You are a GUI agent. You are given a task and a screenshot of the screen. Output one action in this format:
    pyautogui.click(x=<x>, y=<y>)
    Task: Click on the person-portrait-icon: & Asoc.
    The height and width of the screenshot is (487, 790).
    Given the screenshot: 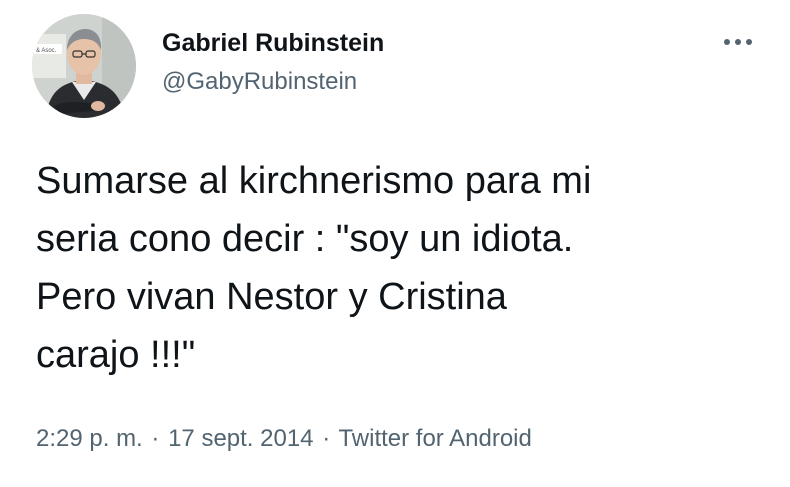 What is the action you would take?
    pyautogui.click(x=84, y=66)
    